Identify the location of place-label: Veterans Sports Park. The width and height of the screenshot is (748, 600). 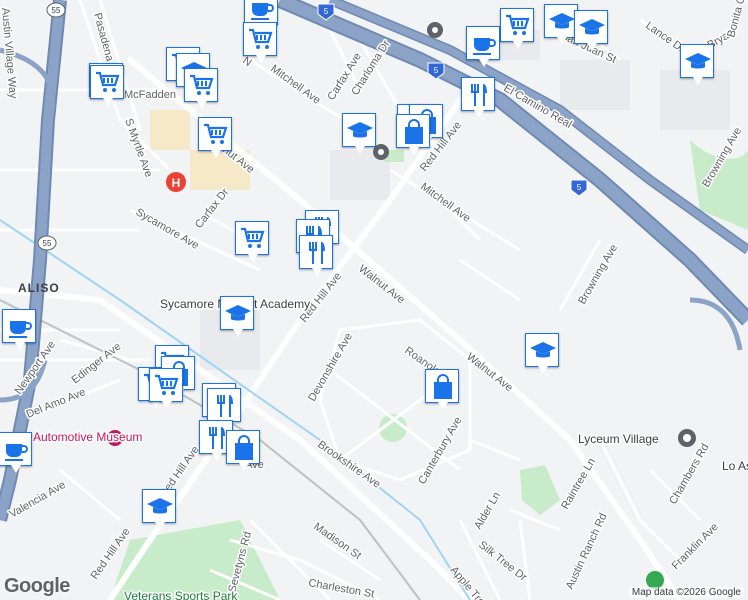
(181, 594).